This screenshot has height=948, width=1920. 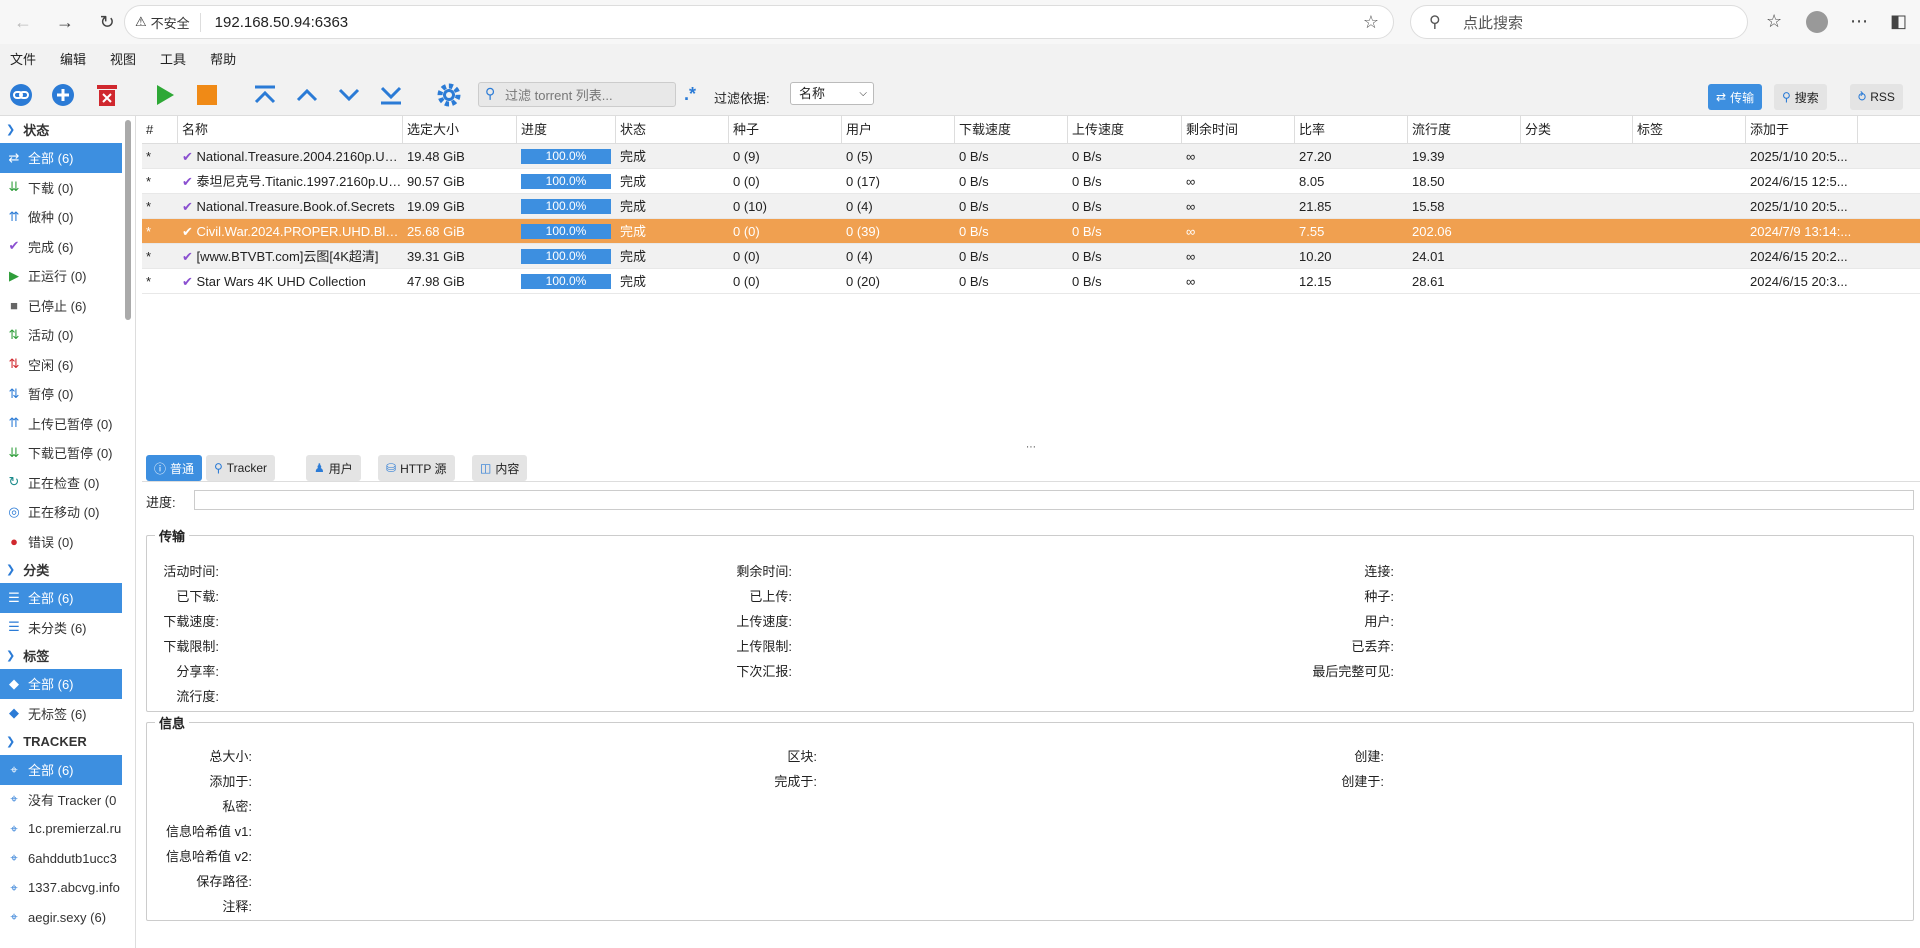 I want to click on sidebar-item: ⇅ 暂停 (0), so click(x=61, y=394).